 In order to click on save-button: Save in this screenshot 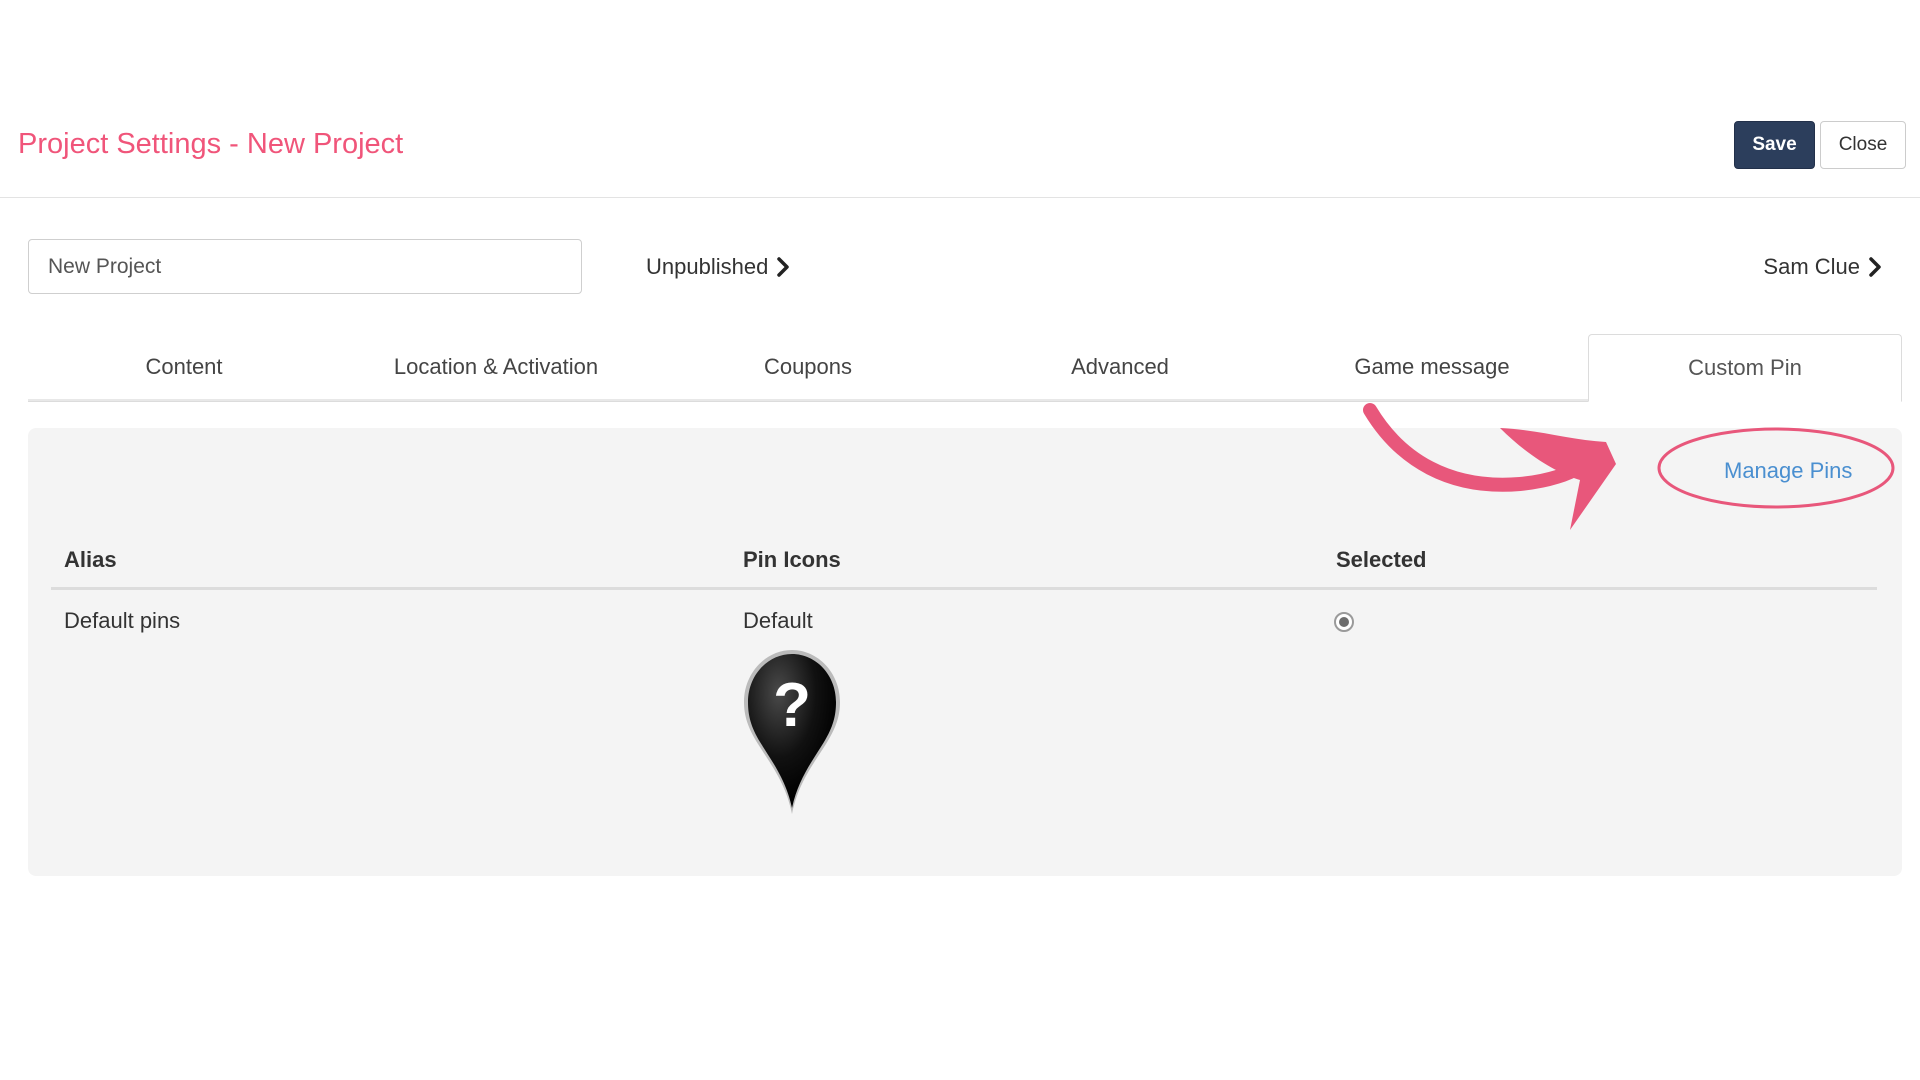, I will do `click(1774, 145)`.